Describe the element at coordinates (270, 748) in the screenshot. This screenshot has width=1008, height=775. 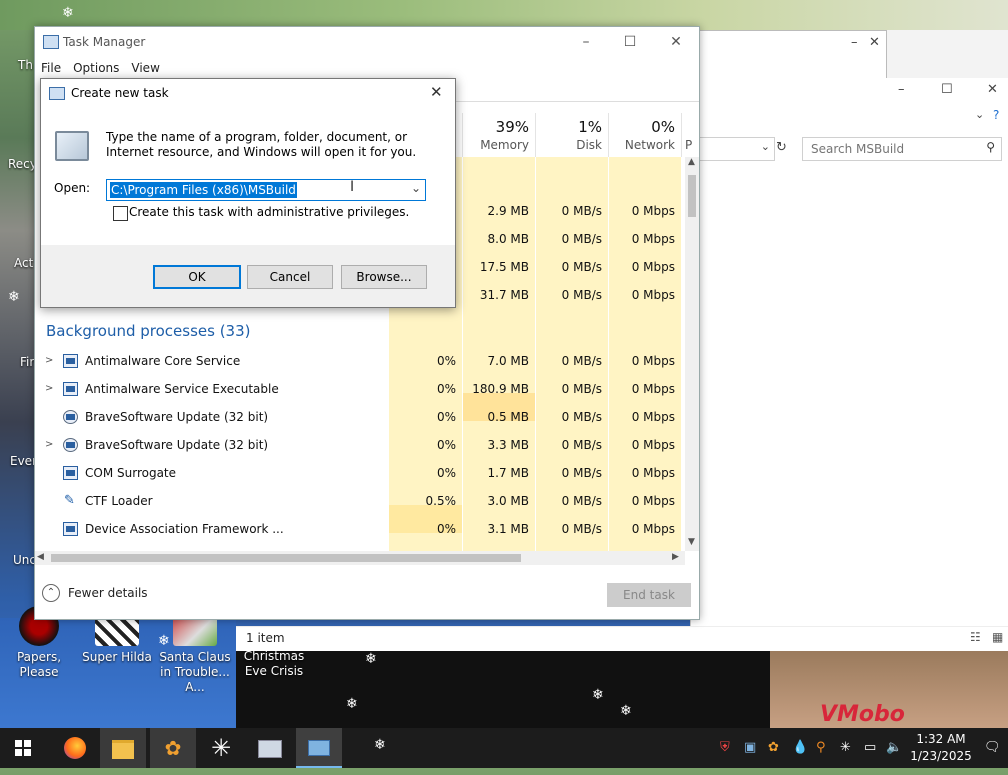
I see `taskbar-app` at that location.